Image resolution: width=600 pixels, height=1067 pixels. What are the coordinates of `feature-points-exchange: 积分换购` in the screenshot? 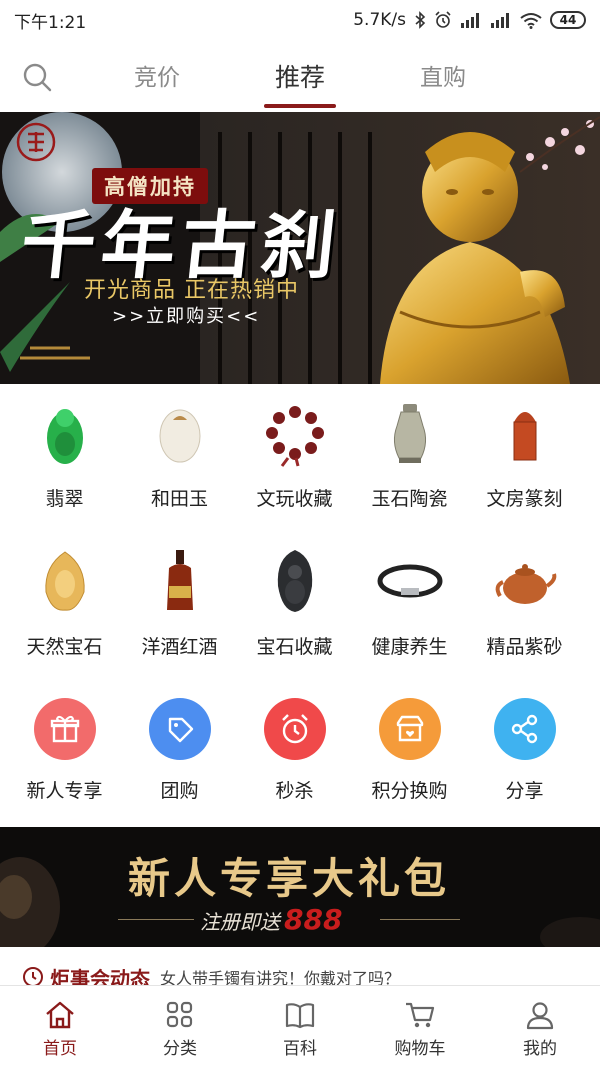 It's located at (409, 756).